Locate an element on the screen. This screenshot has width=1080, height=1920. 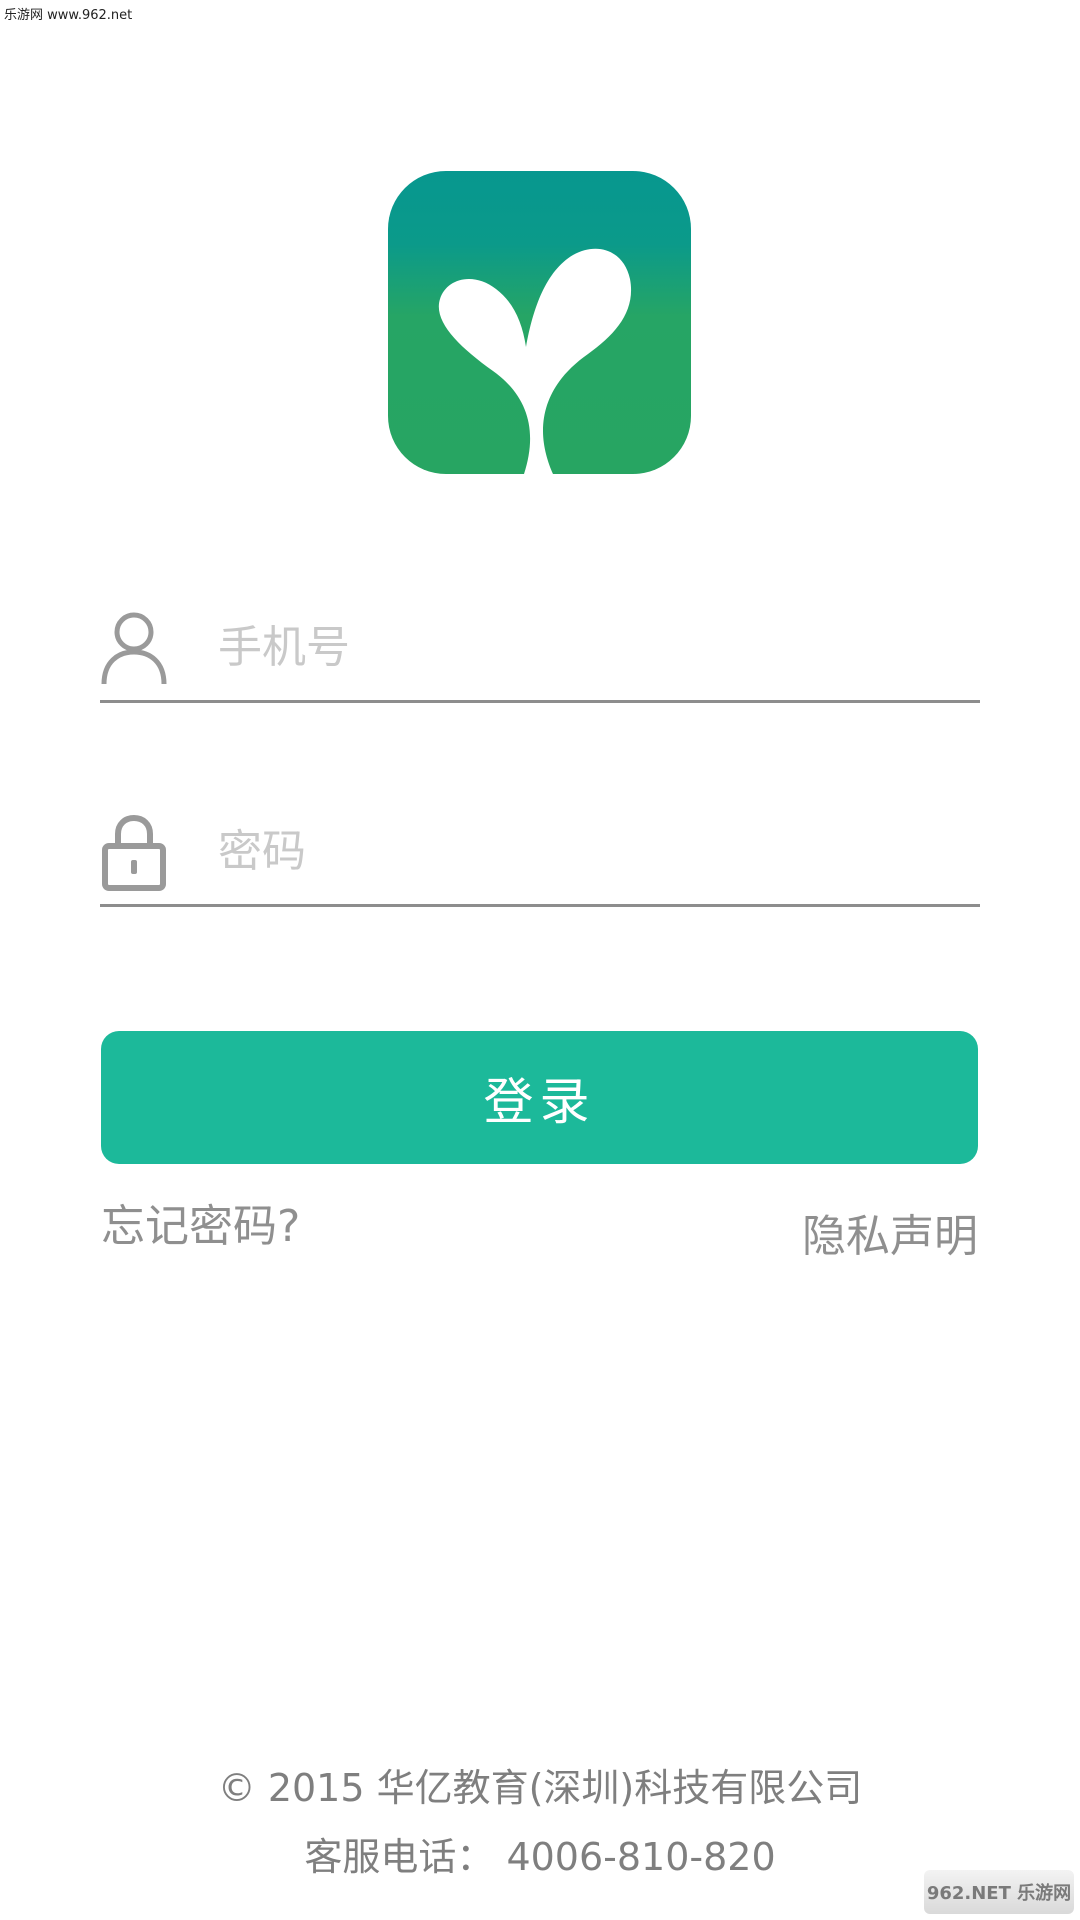
password-field-row is located at coordinates (540, 855).